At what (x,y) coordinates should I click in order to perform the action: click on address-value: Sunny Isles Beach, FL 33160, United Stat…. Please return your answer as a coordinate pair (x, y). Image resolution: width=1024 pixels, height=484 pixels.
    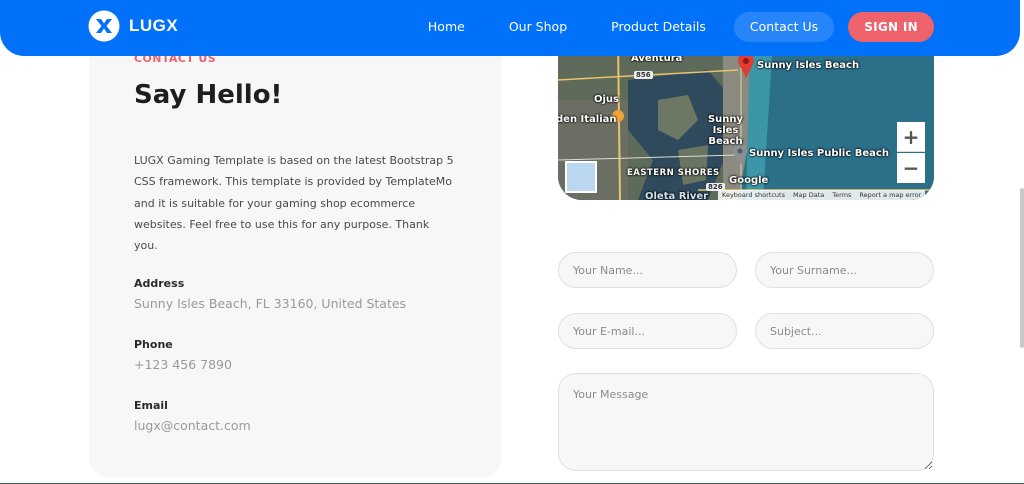
    Looking at the image, I should click on (270, 303).